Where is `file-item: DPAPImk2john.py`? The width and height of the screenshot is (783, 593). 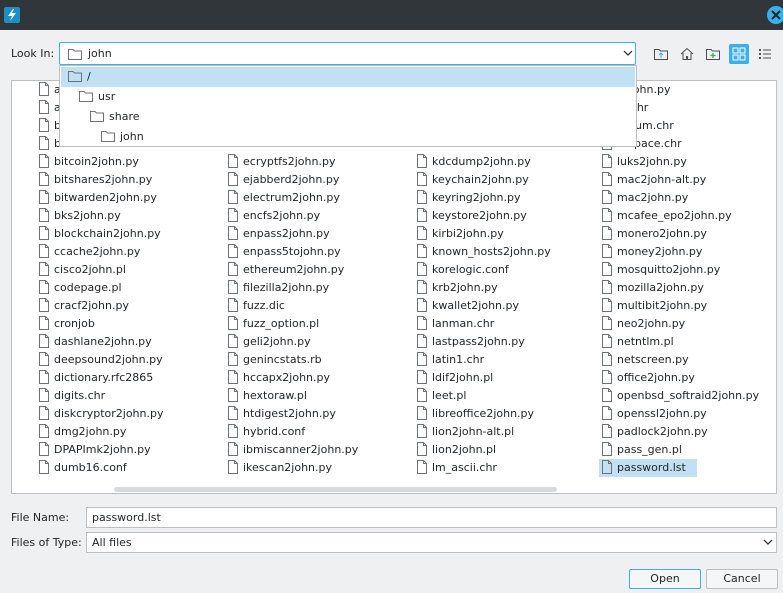
file-item: DPAPImk2john.py is located at coordinates (121, 450).